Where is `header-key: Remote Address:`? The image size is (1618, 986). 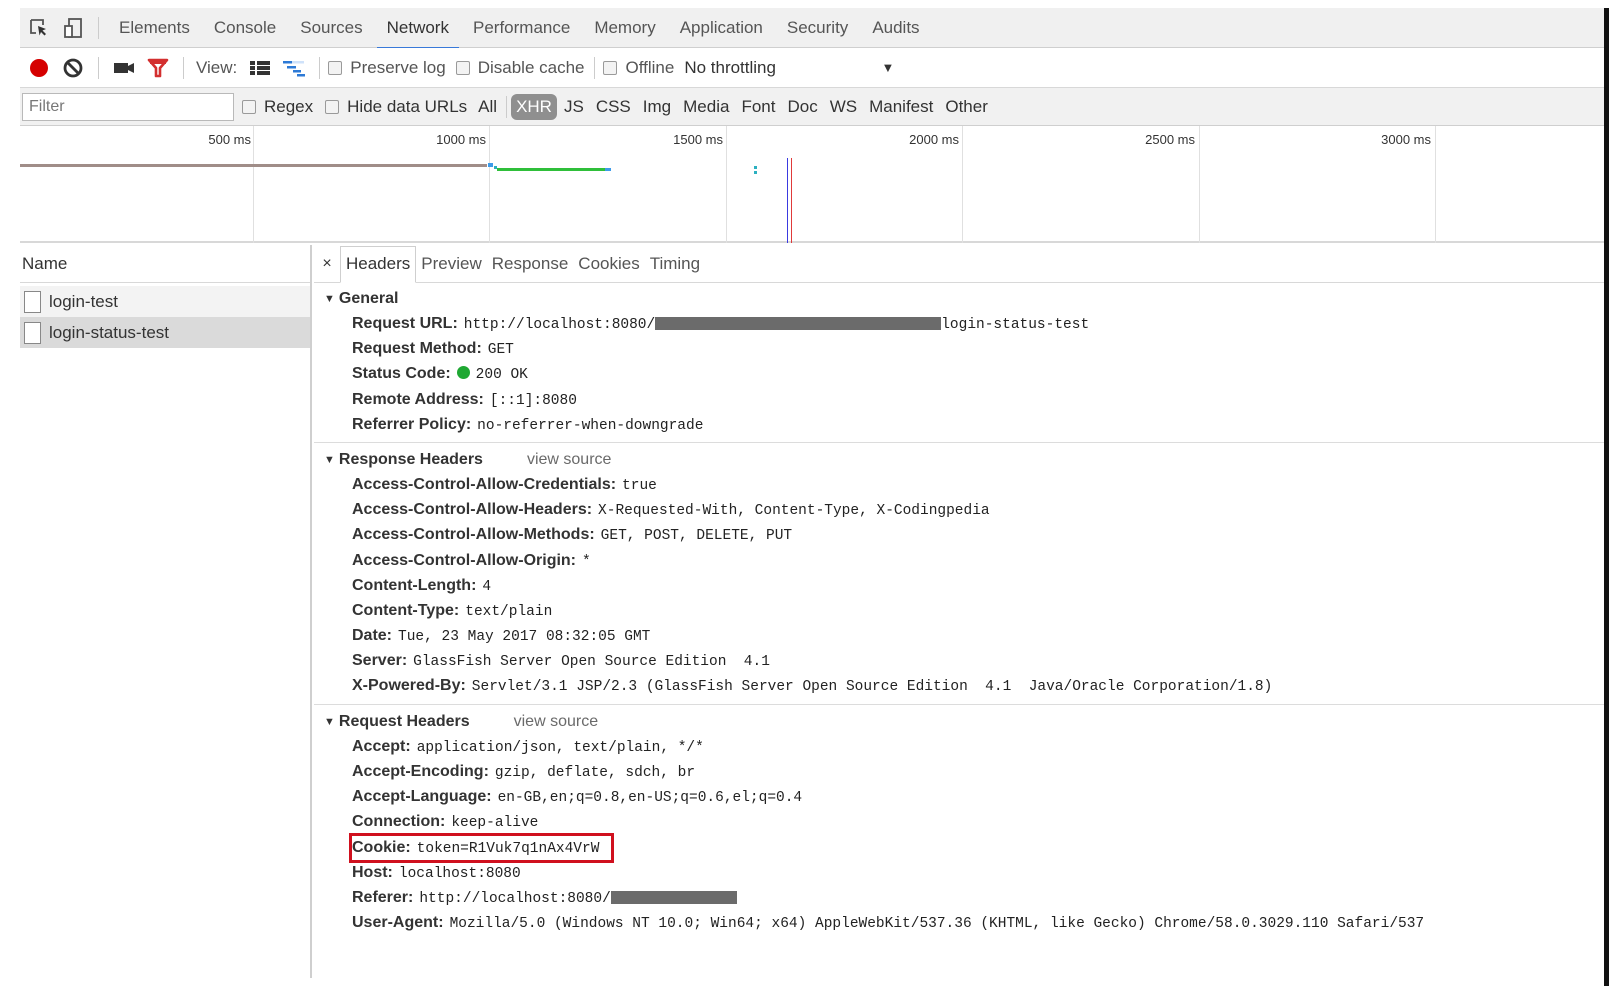
header-key: Remote Address: is located at coordinates (418, 399).